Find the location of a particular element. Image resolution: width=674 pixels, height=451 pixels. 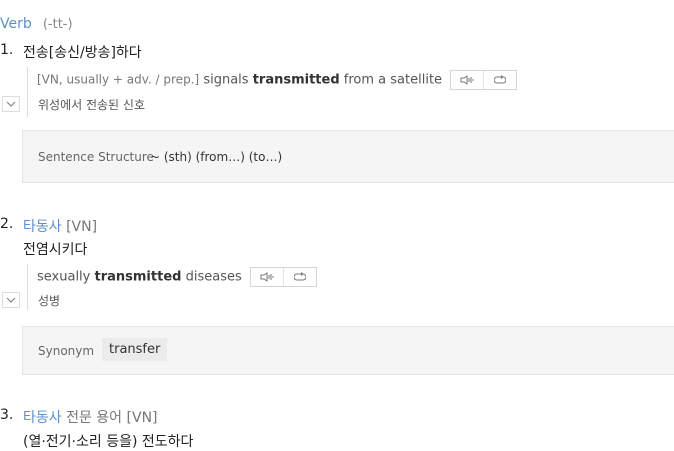

sense-number: 3. is located at coordinates (7, 415).